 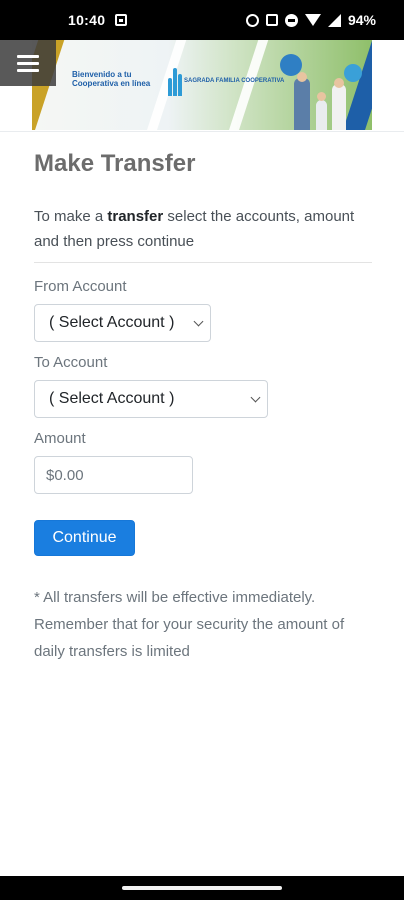 What do you see at coordinates (361, 20) in the screenshot?
I see `battery-percentage: 94%` at bounding box center [361, 20].